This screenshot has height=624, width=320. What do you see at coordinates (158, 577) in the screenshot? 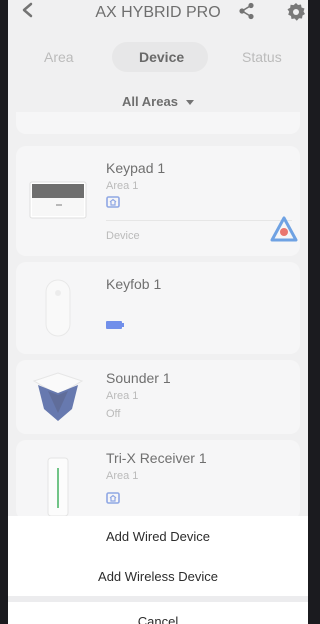
I see `add-wireless-device-button: Add Wireless Device` at bounding box center [158, 577].